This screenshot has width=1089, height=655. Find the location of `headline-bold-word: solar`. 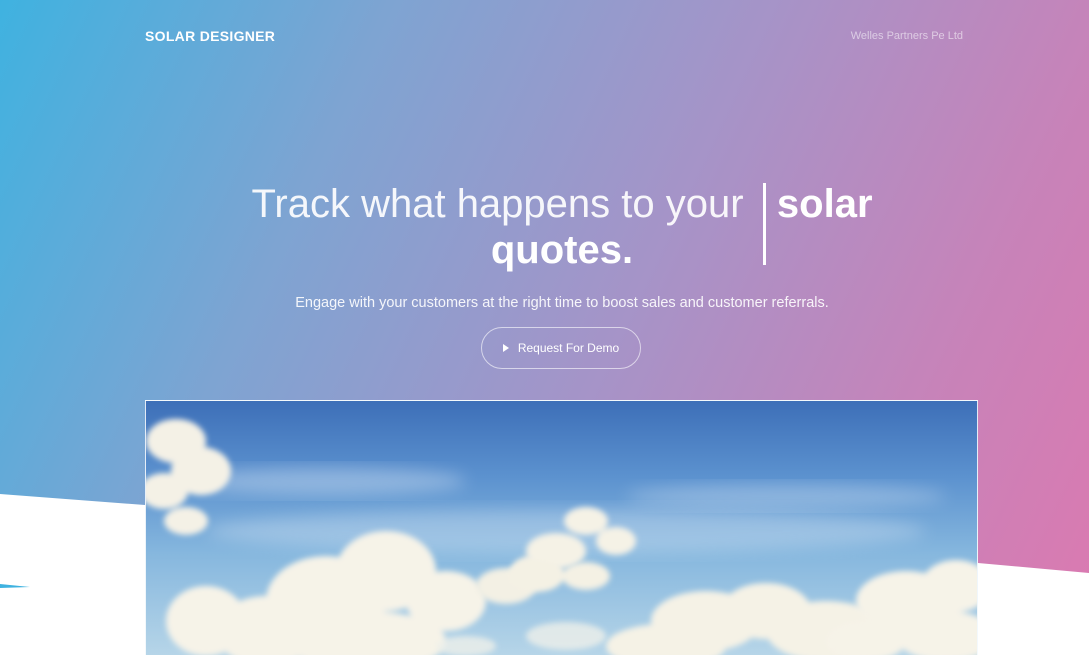

headline-bold-word: solar is located at coordinates (824, 204).